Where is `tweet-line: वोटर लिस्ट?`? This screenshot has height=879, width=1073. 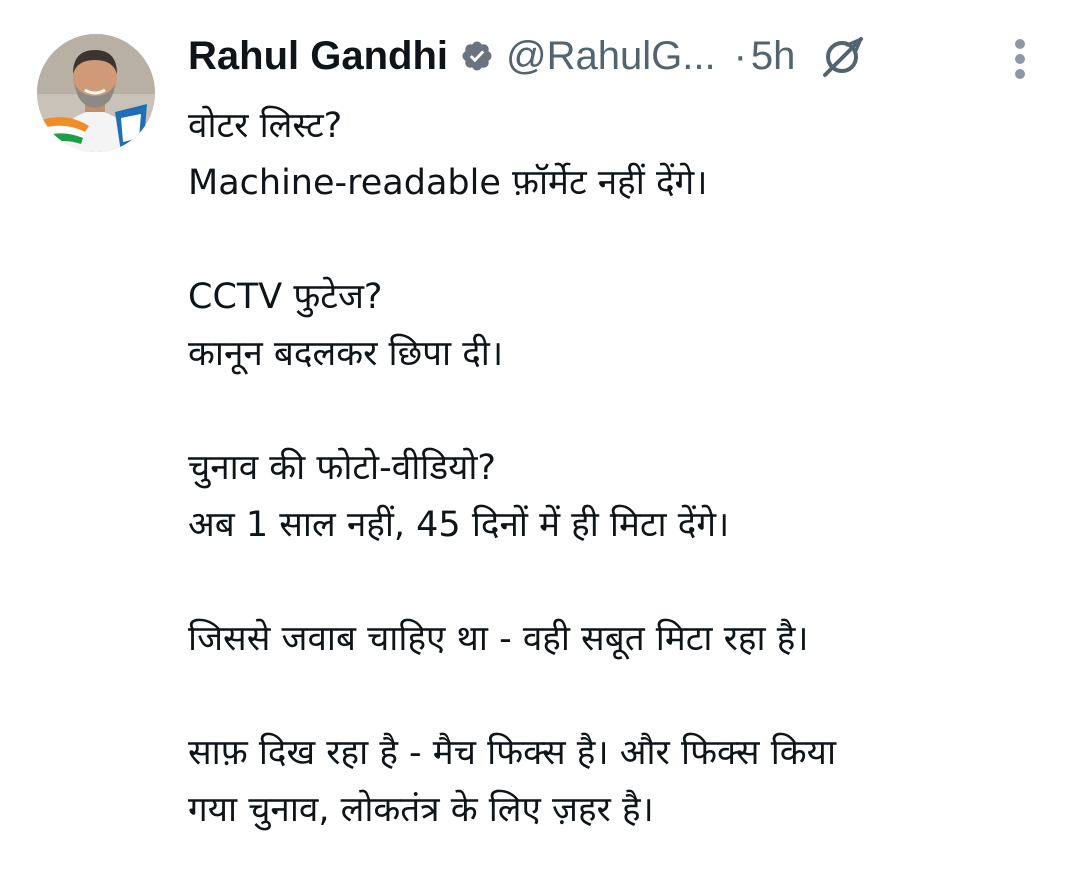 tweet-line: वोटर लिस्ट? is located at coordinates (265, 126).